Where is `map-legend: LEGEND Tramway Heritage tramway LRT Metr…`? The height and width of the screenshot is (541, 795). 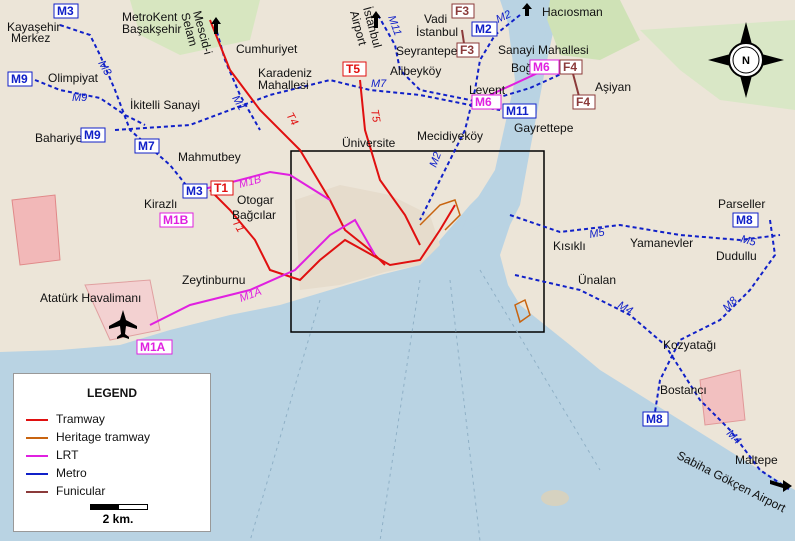 map-legend: LEGEND Tramway Heritage tramway LRT Metr… is located at coordinates (112, 452).